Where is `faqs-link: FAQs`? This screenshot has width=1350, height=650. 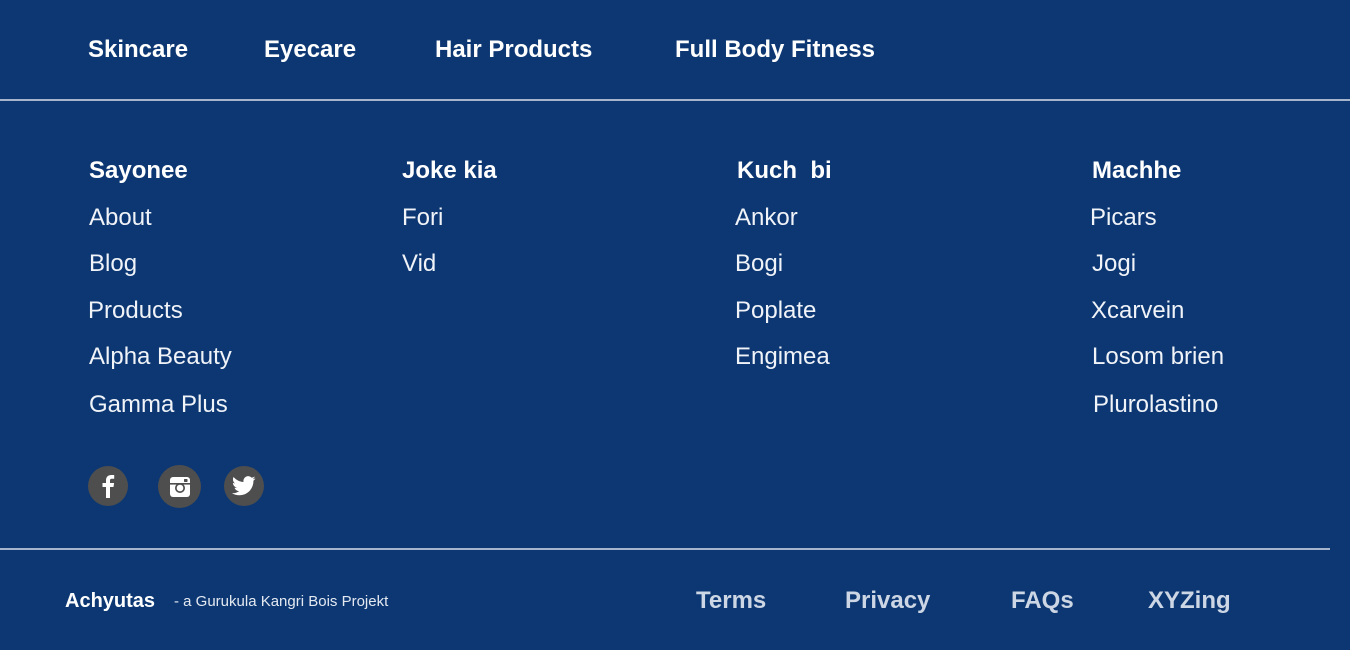 faqs-link: FAQs is located at coordinates (1042, 601).